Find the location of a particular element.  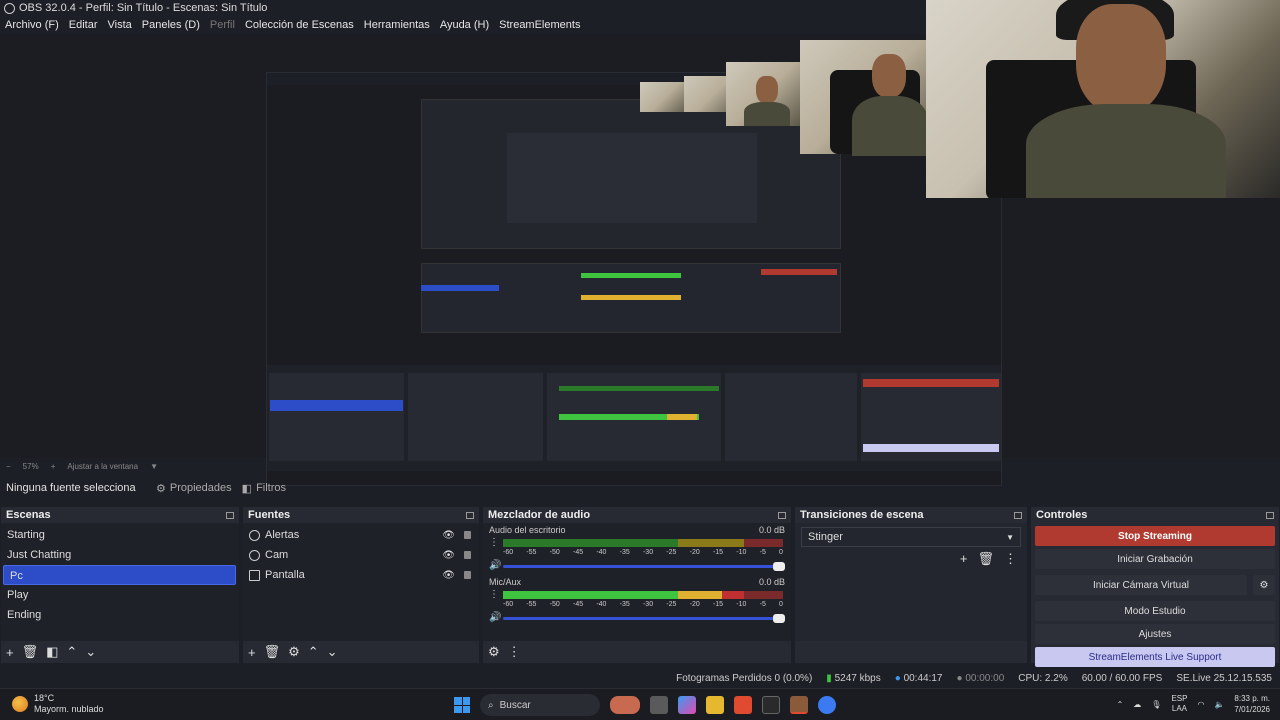

menu-coleccion: Colección de Escenas is located at coordinates (299, 25).